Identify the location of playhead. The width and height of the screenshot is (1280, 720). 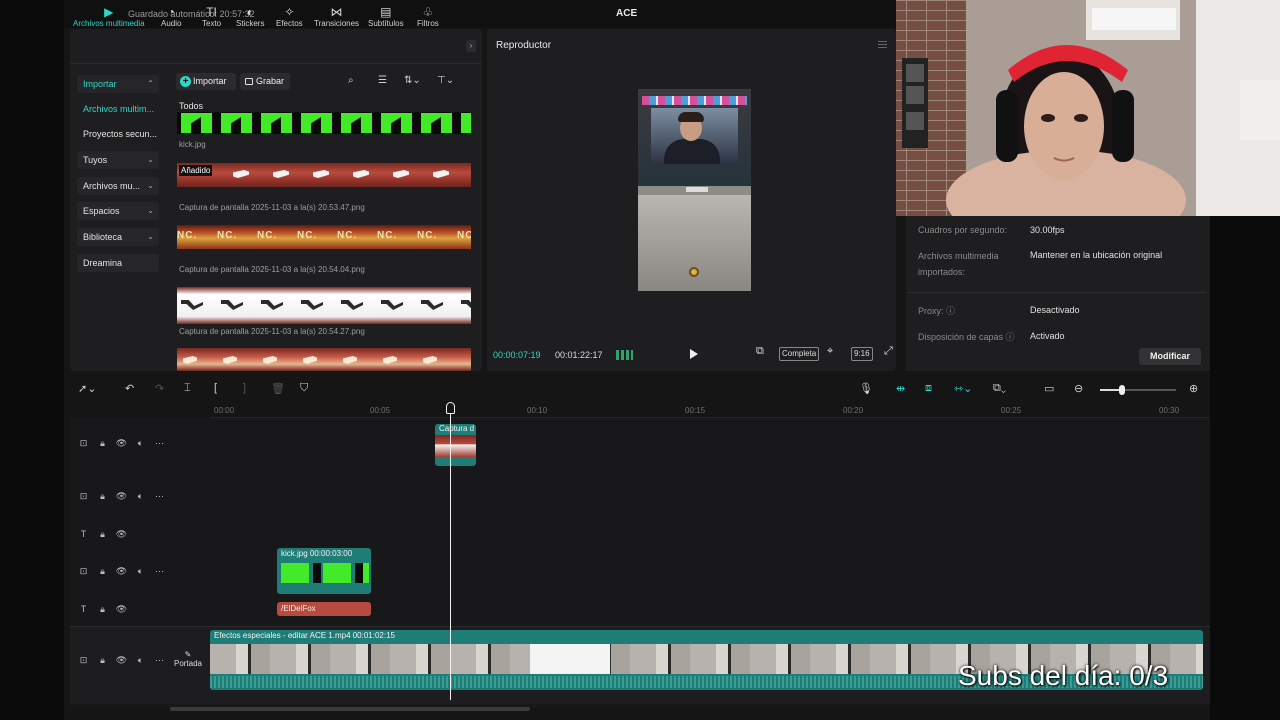
(450, 552).